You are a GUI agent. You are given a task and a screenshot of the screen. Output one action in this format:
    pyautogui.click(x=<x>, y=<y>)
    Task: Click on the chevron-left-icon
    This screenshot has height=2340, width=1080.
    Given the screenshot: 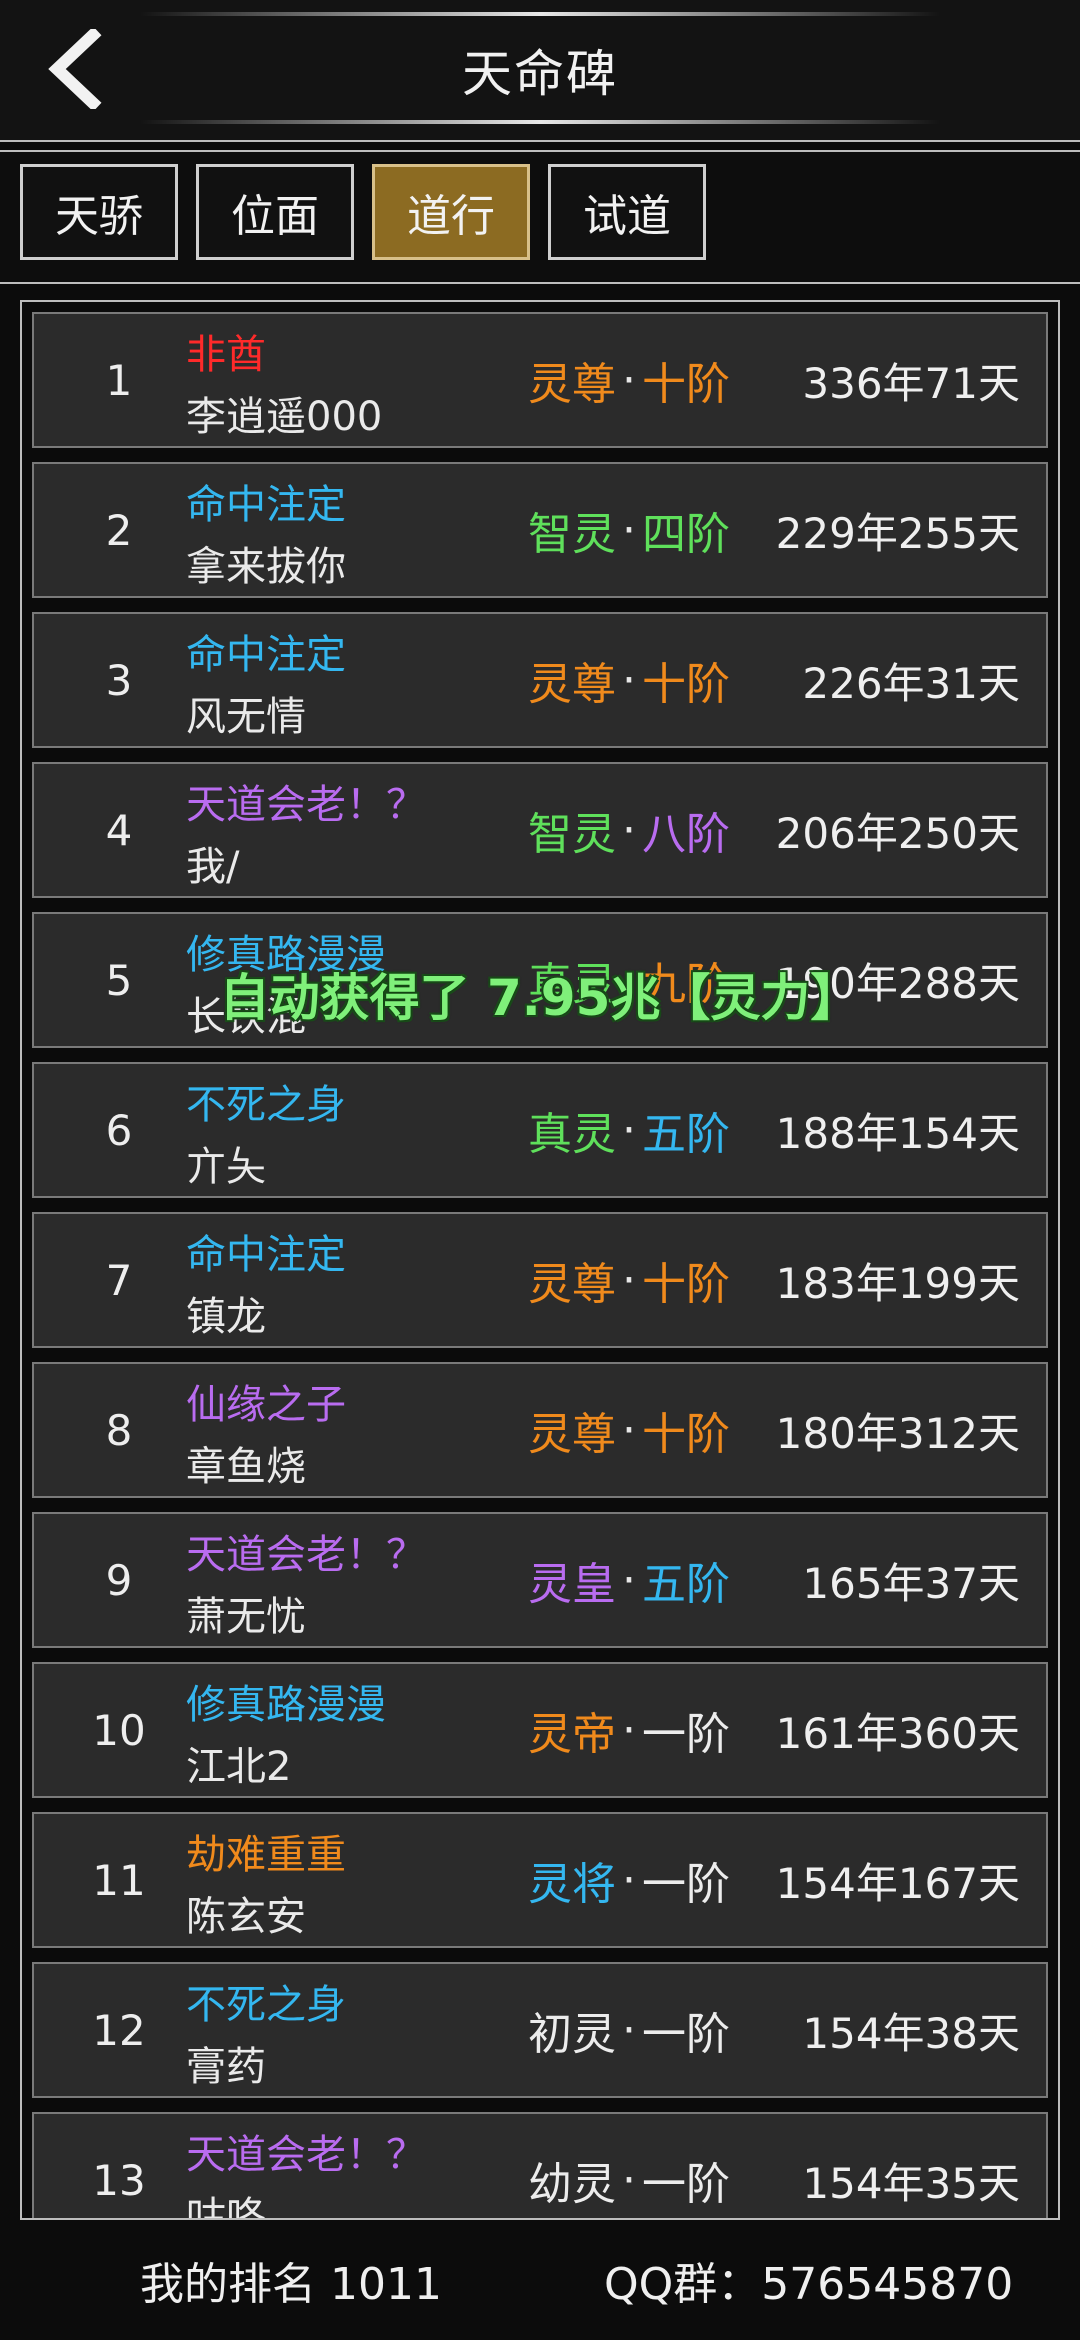 What is the action you would take?
    pyautogui.click(x=75, y=69)
    